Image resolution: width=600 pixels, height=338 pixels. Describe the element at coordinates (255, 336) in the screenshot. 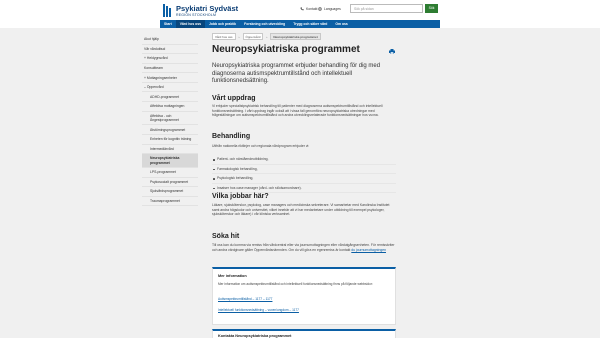

I see `contact-box-title: Kontakta Neuropsykiatriska programmet` at that location.